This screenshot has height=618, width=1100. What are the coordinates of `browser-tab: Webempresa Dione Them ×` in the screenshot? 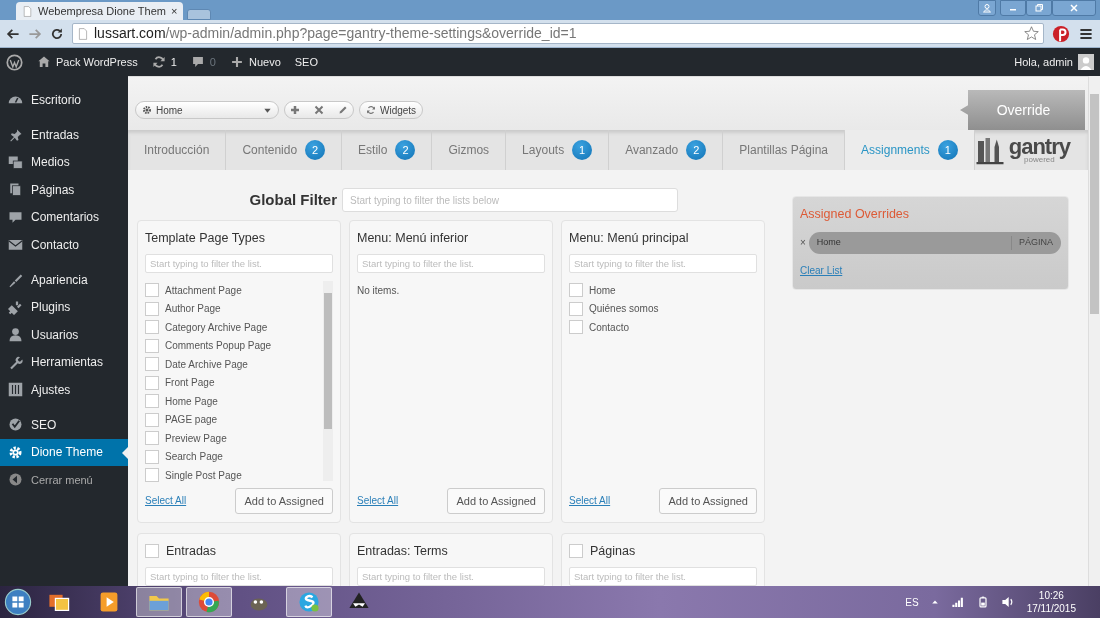 It's located at (100, 11).